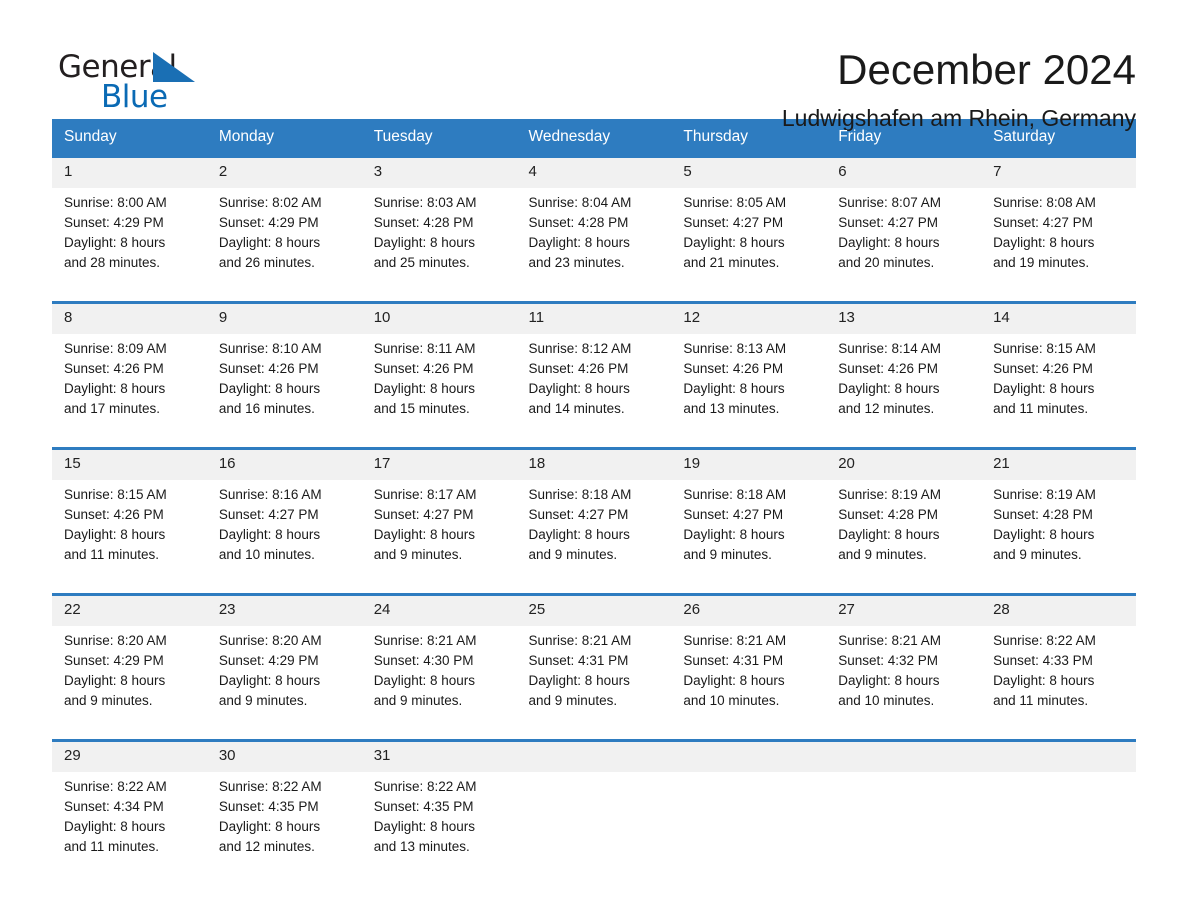  I want to click on day-sunset-text: Sunset: 4:34 PM, so click(114, 806).